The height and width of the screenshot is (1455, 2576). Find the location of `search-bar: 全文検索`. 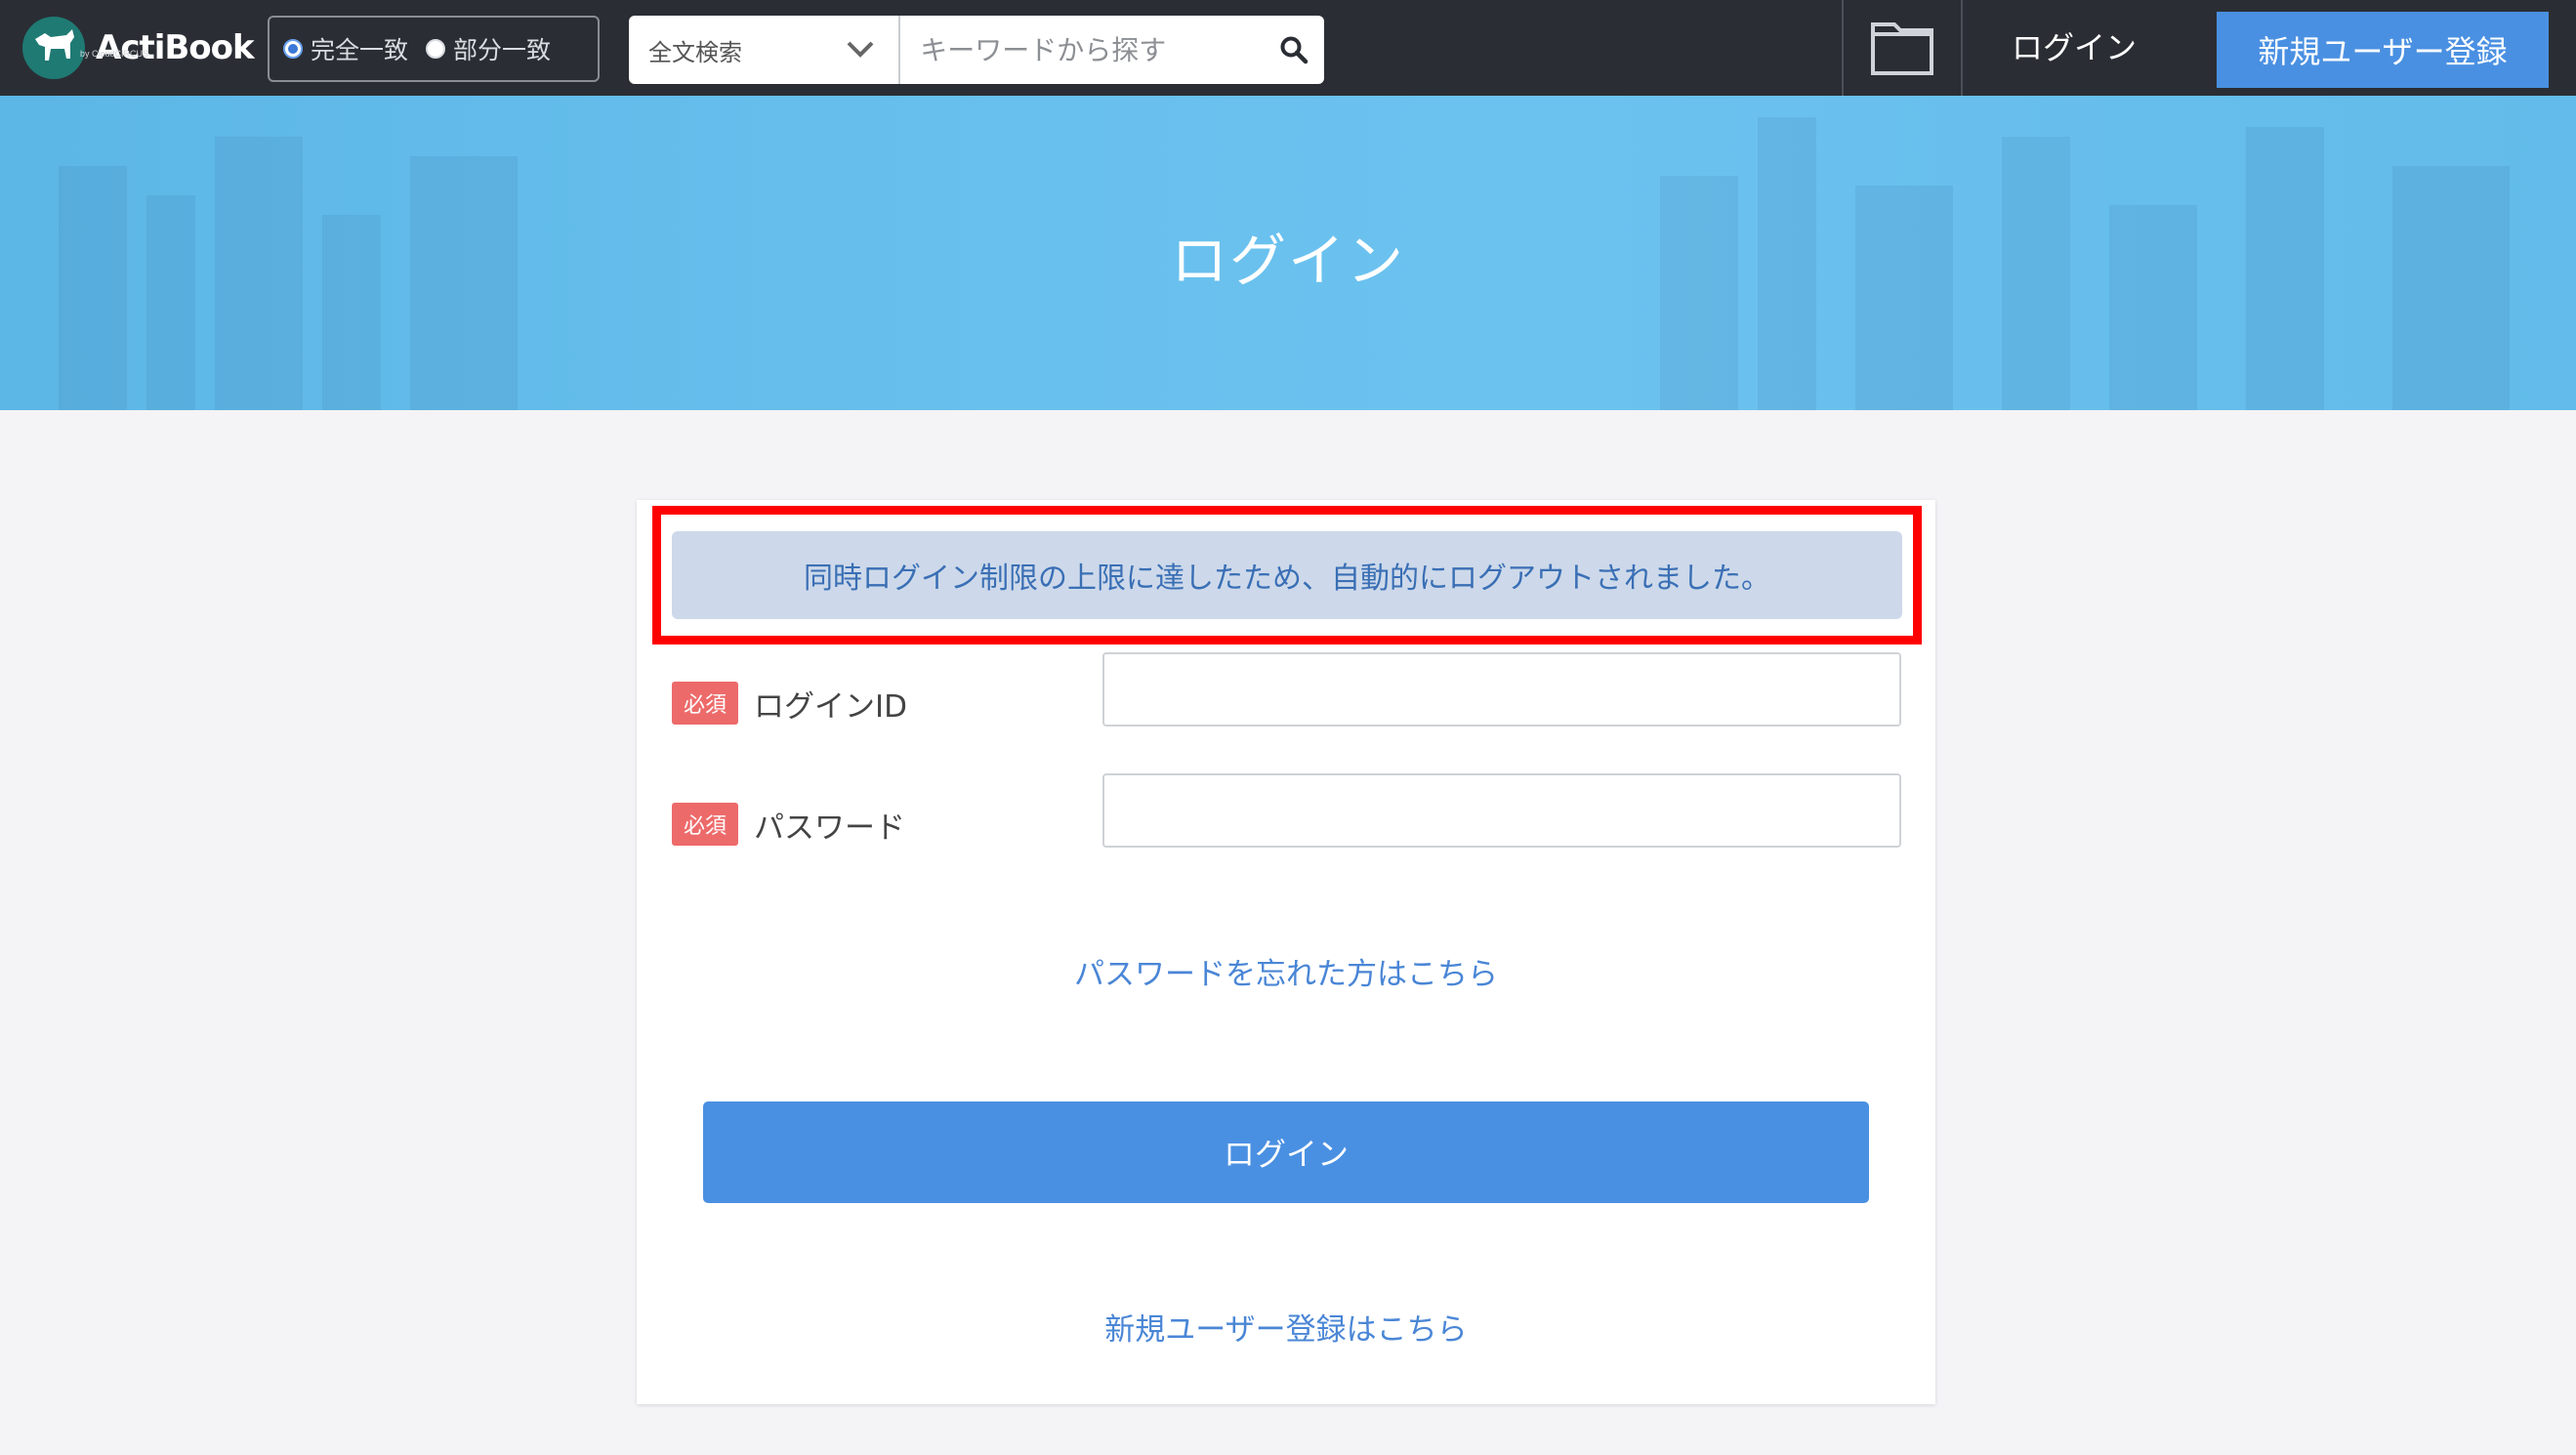

search-bar: 全文検索 is located at coordinates (976, 50).